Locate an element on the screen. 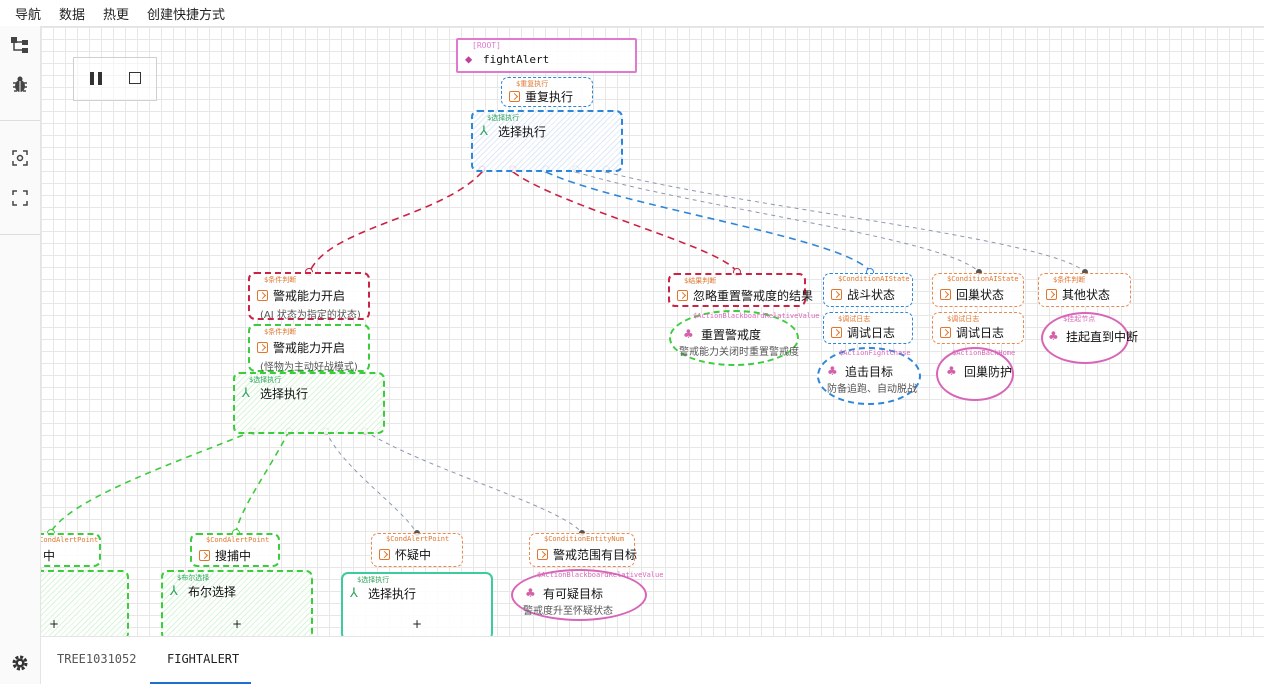  menu-data: 数据 is located at coordinates (72, 13).